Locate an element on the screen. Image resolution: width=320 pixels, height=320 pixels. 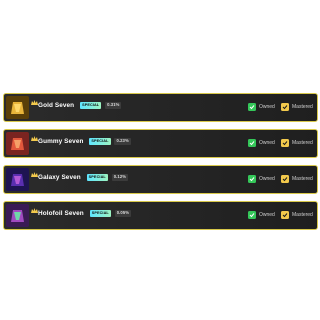
item-name: Galaxy Seven is located at coordinates (59, 177).